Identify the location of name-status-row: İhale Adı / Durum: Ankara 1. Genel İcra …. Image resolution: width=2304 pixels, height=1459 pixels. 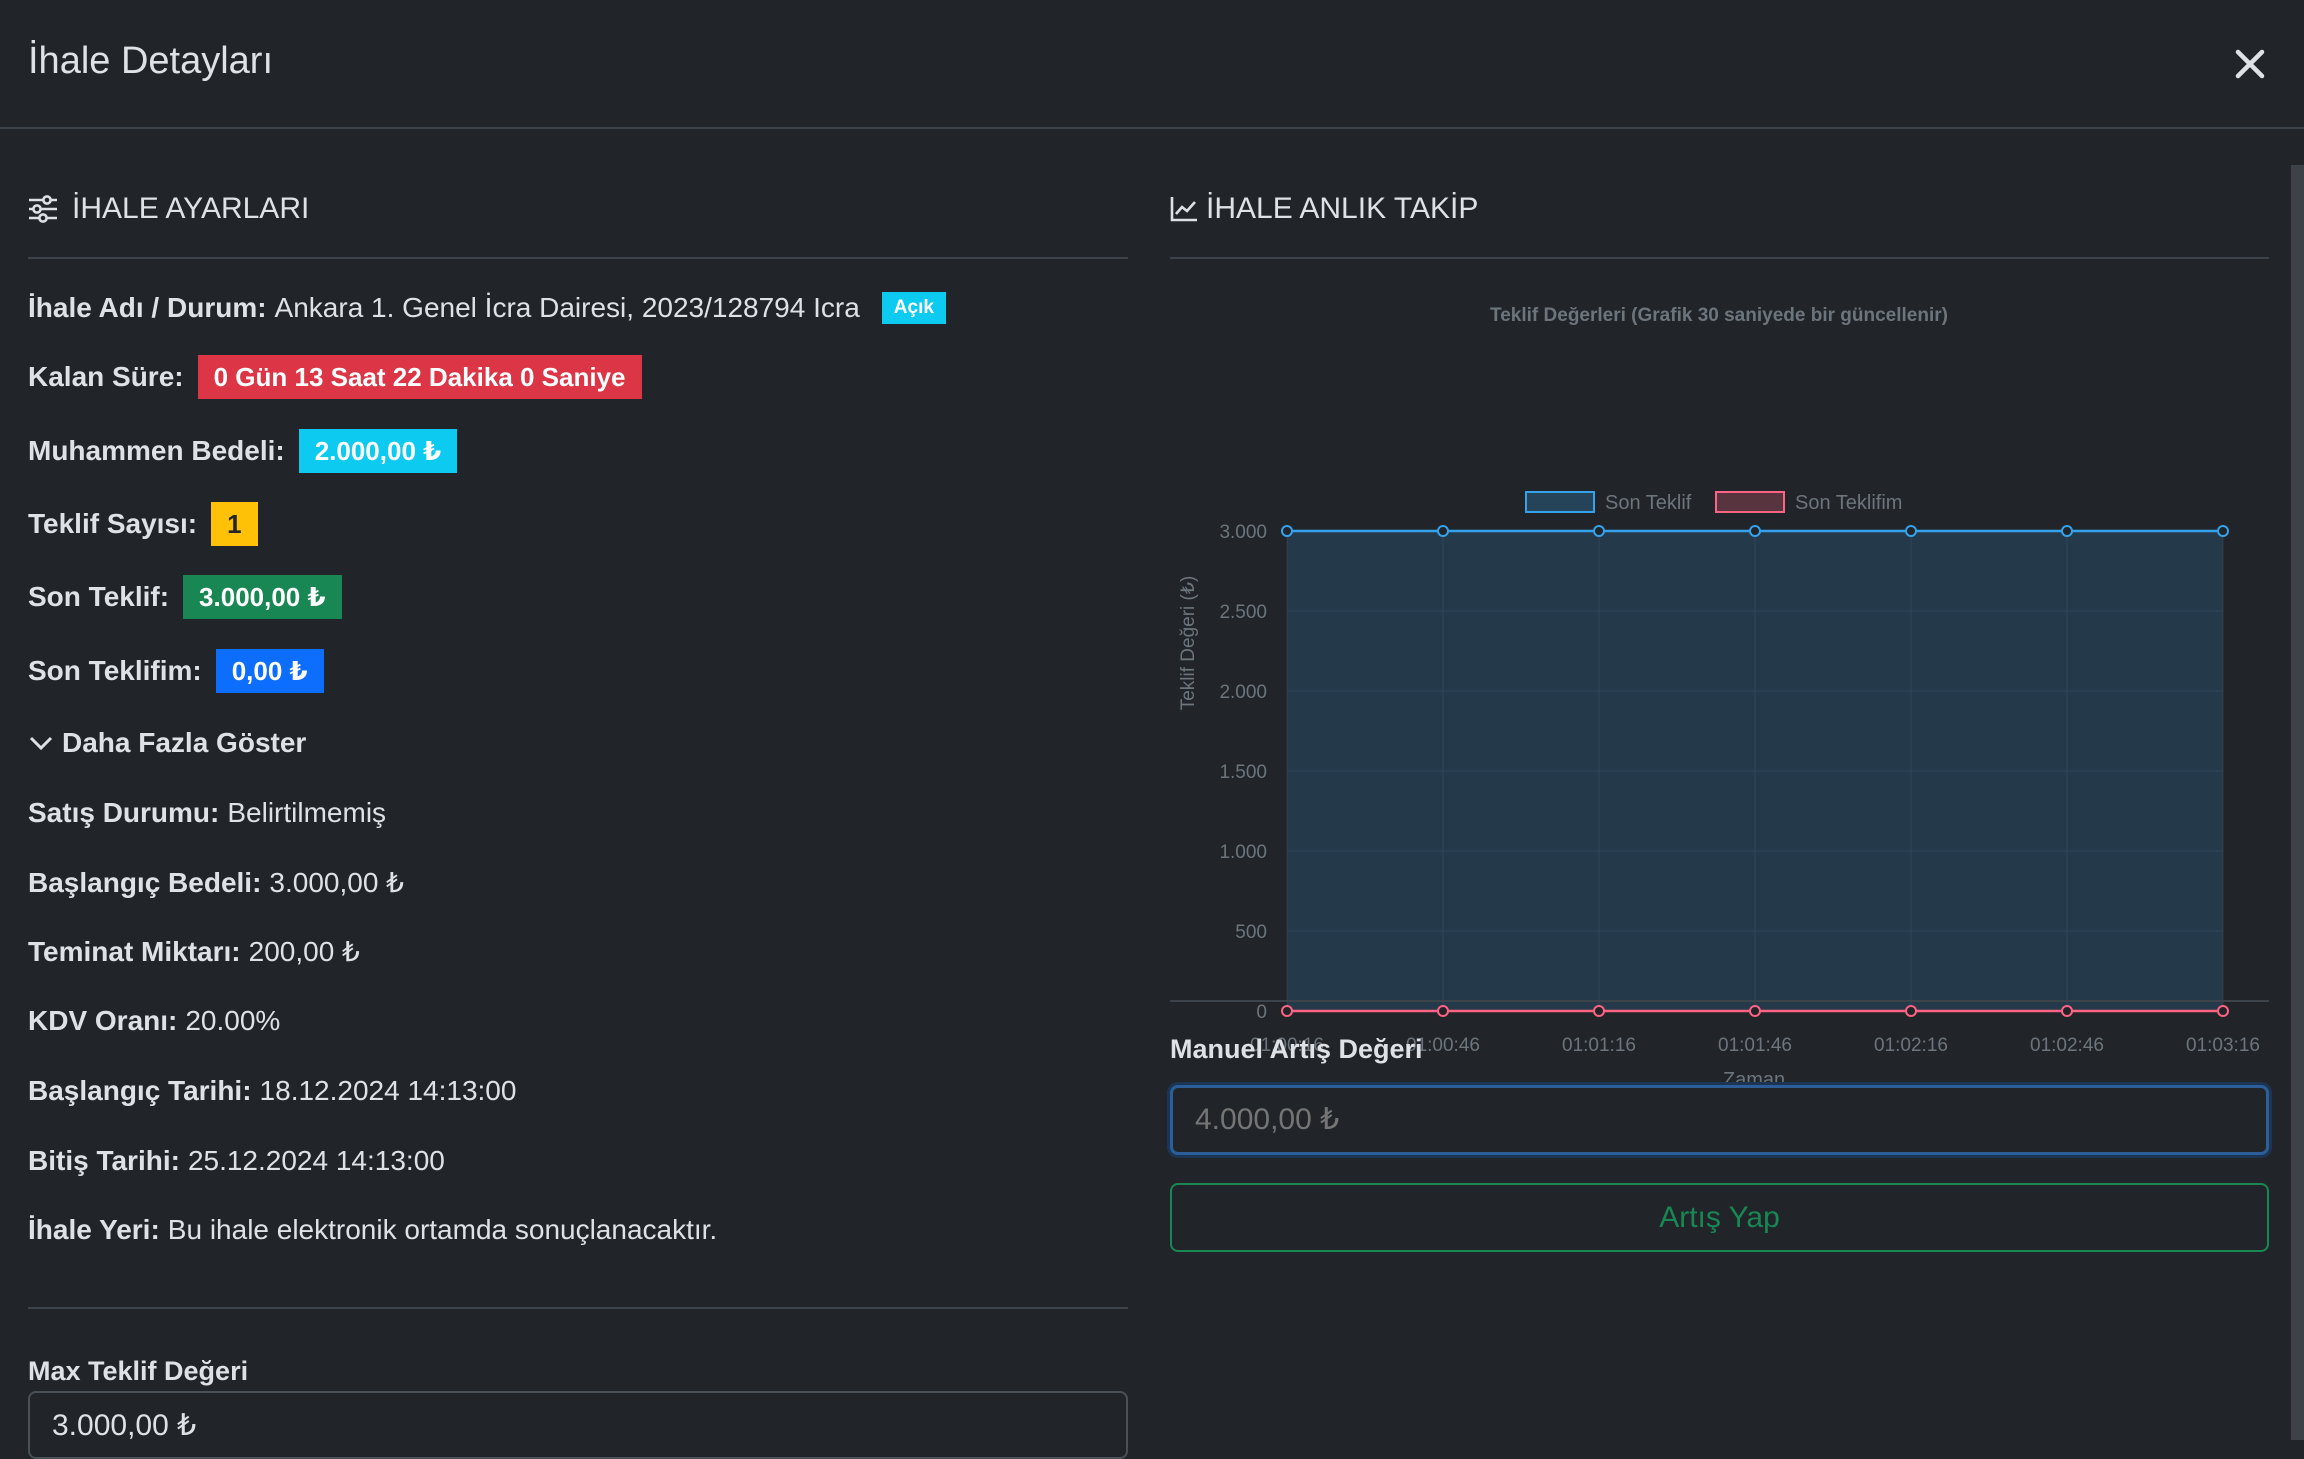
(487, 308).